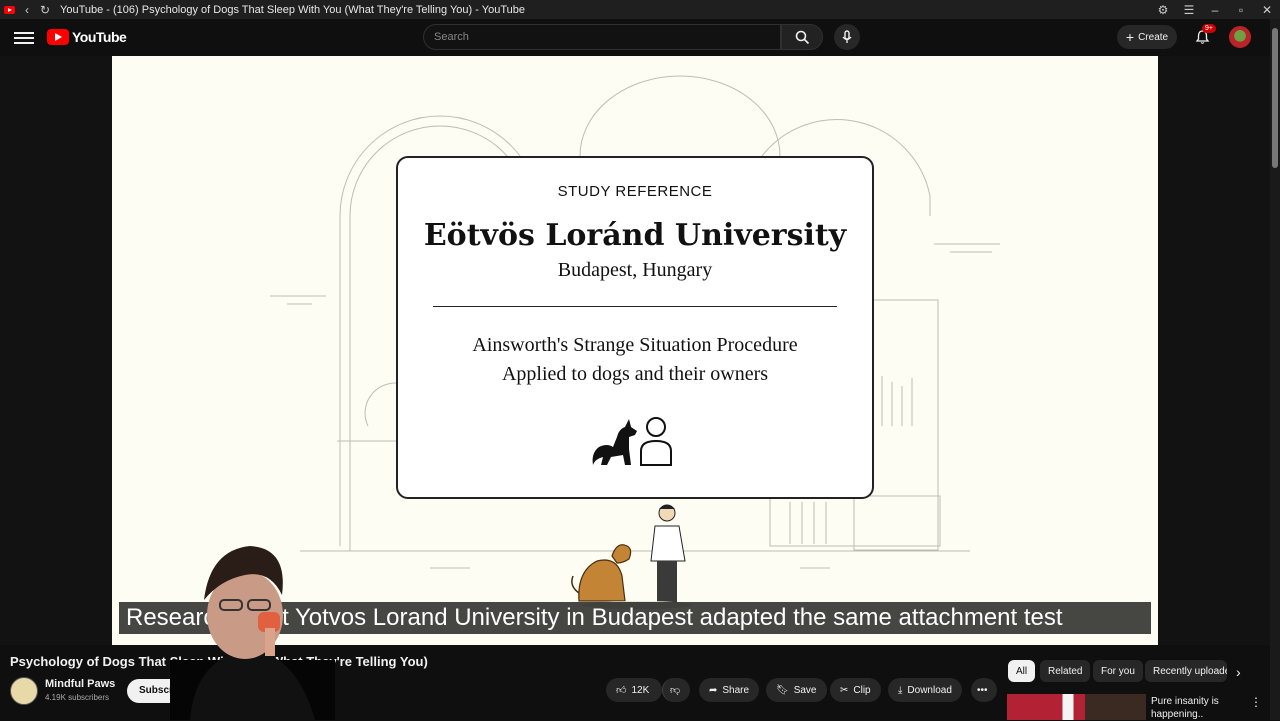 The image size is (1280, 721). Describe the element at coordinates (45, 9) in the screenshot. I see `reload-icon: ↻` at that location.